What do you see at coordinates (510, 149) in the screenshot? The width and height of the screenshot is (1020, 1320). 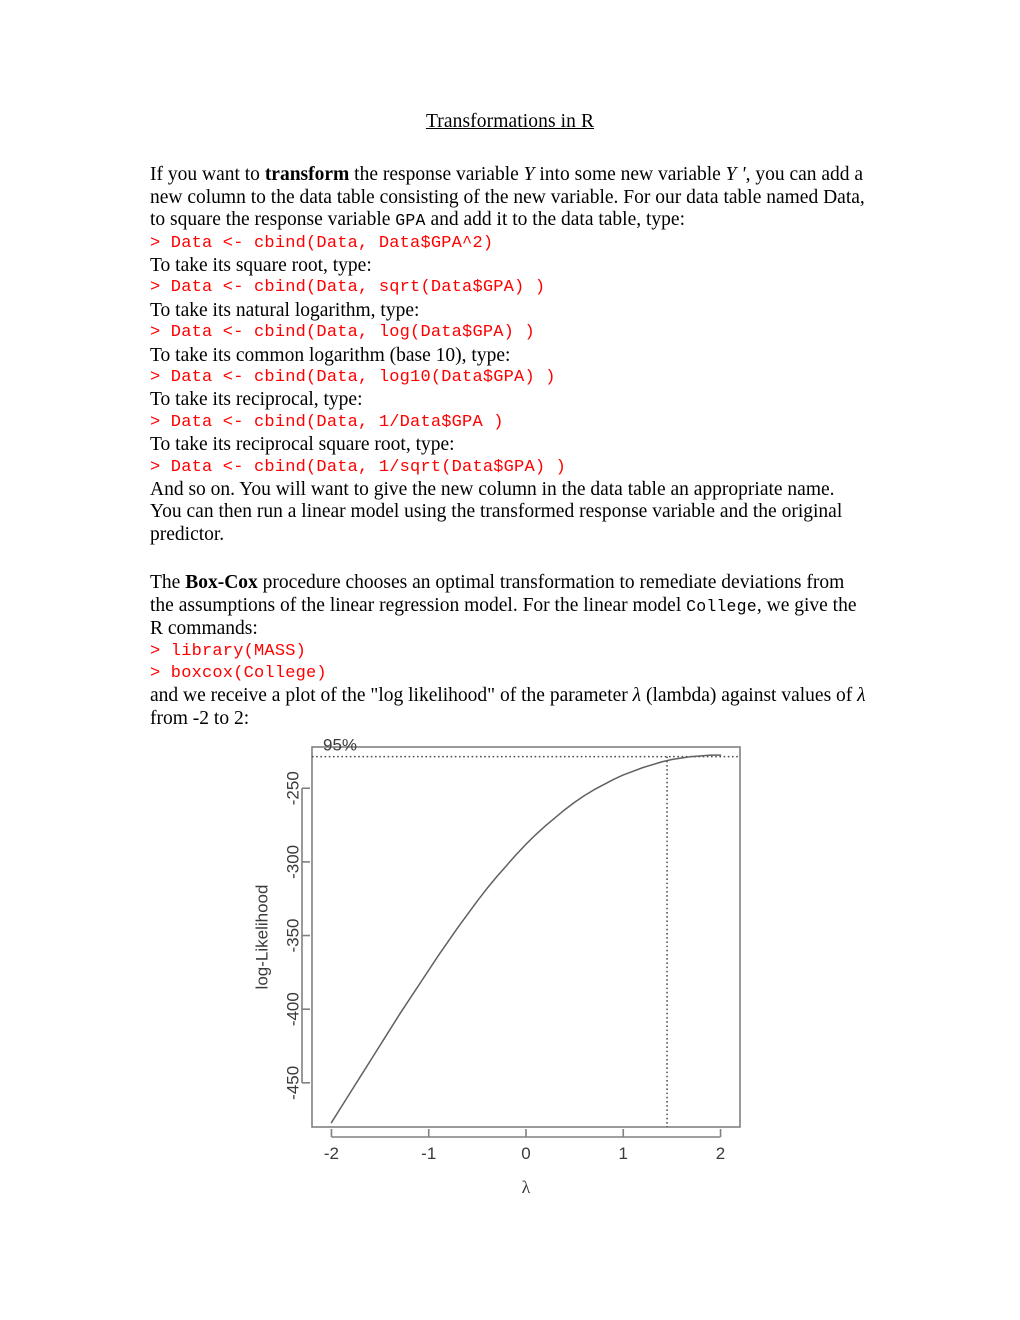 I see `title-spacer` at bounding box center [510, 149].